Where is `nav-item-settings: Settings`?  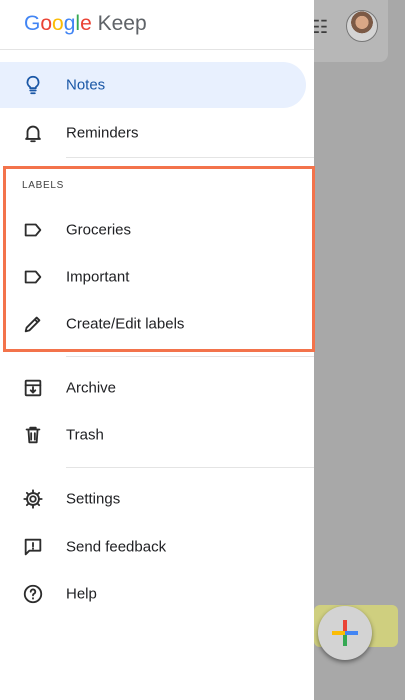
nav-item-settings: Settings is located at coordinates (153, 499).